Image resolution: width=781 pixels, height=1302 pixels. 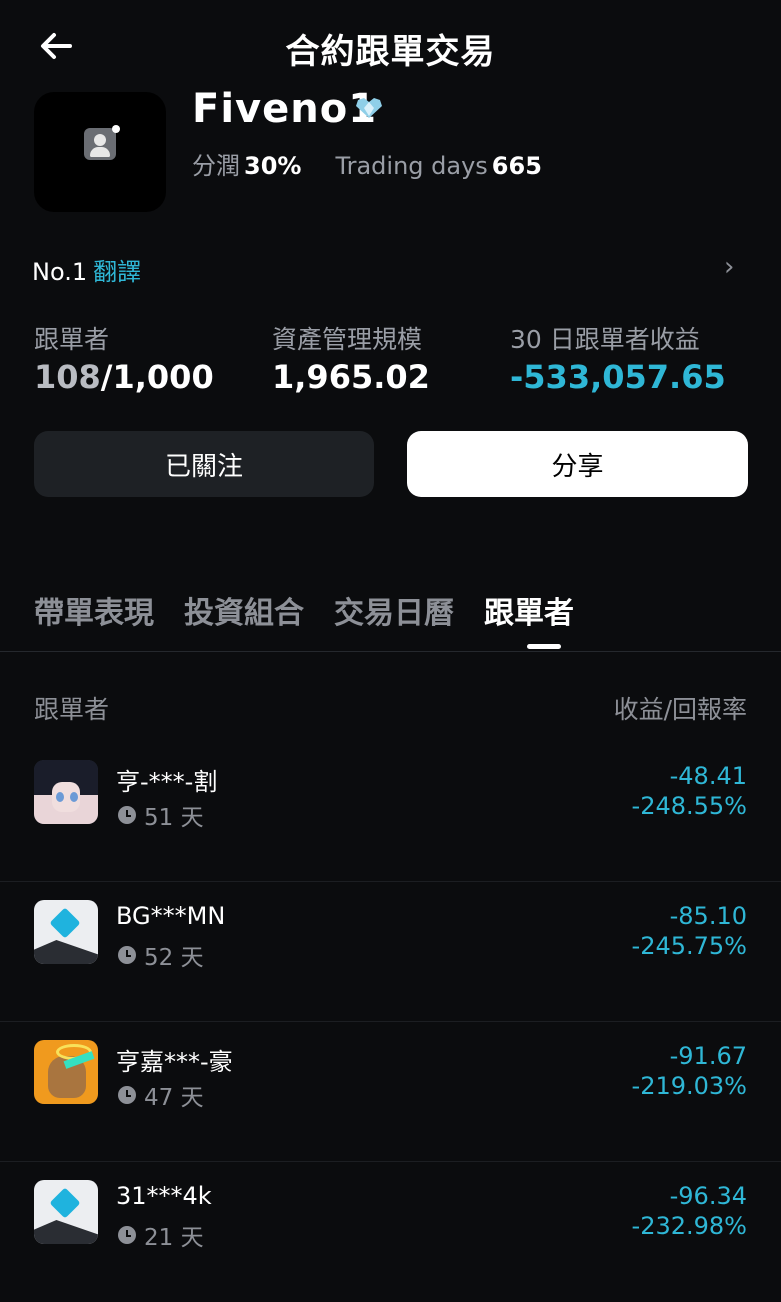 I want to click on follow-duration: 21 天, so click(x=161, y=1235).